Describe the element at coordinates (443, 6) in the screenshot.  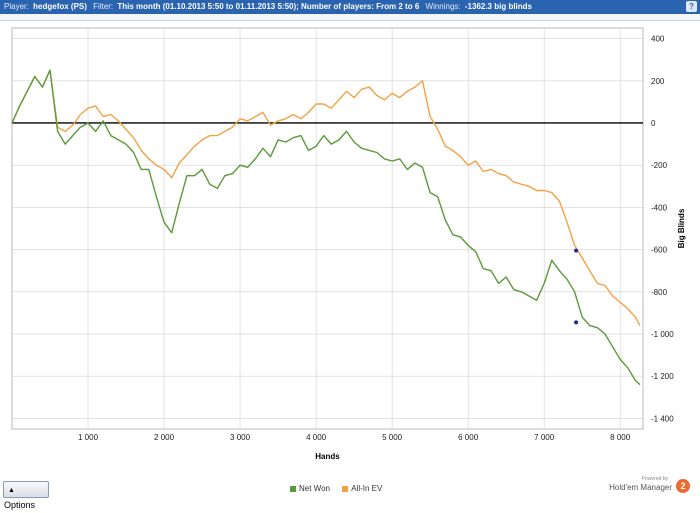
I see `winnings-label: Winnings:` at that location.